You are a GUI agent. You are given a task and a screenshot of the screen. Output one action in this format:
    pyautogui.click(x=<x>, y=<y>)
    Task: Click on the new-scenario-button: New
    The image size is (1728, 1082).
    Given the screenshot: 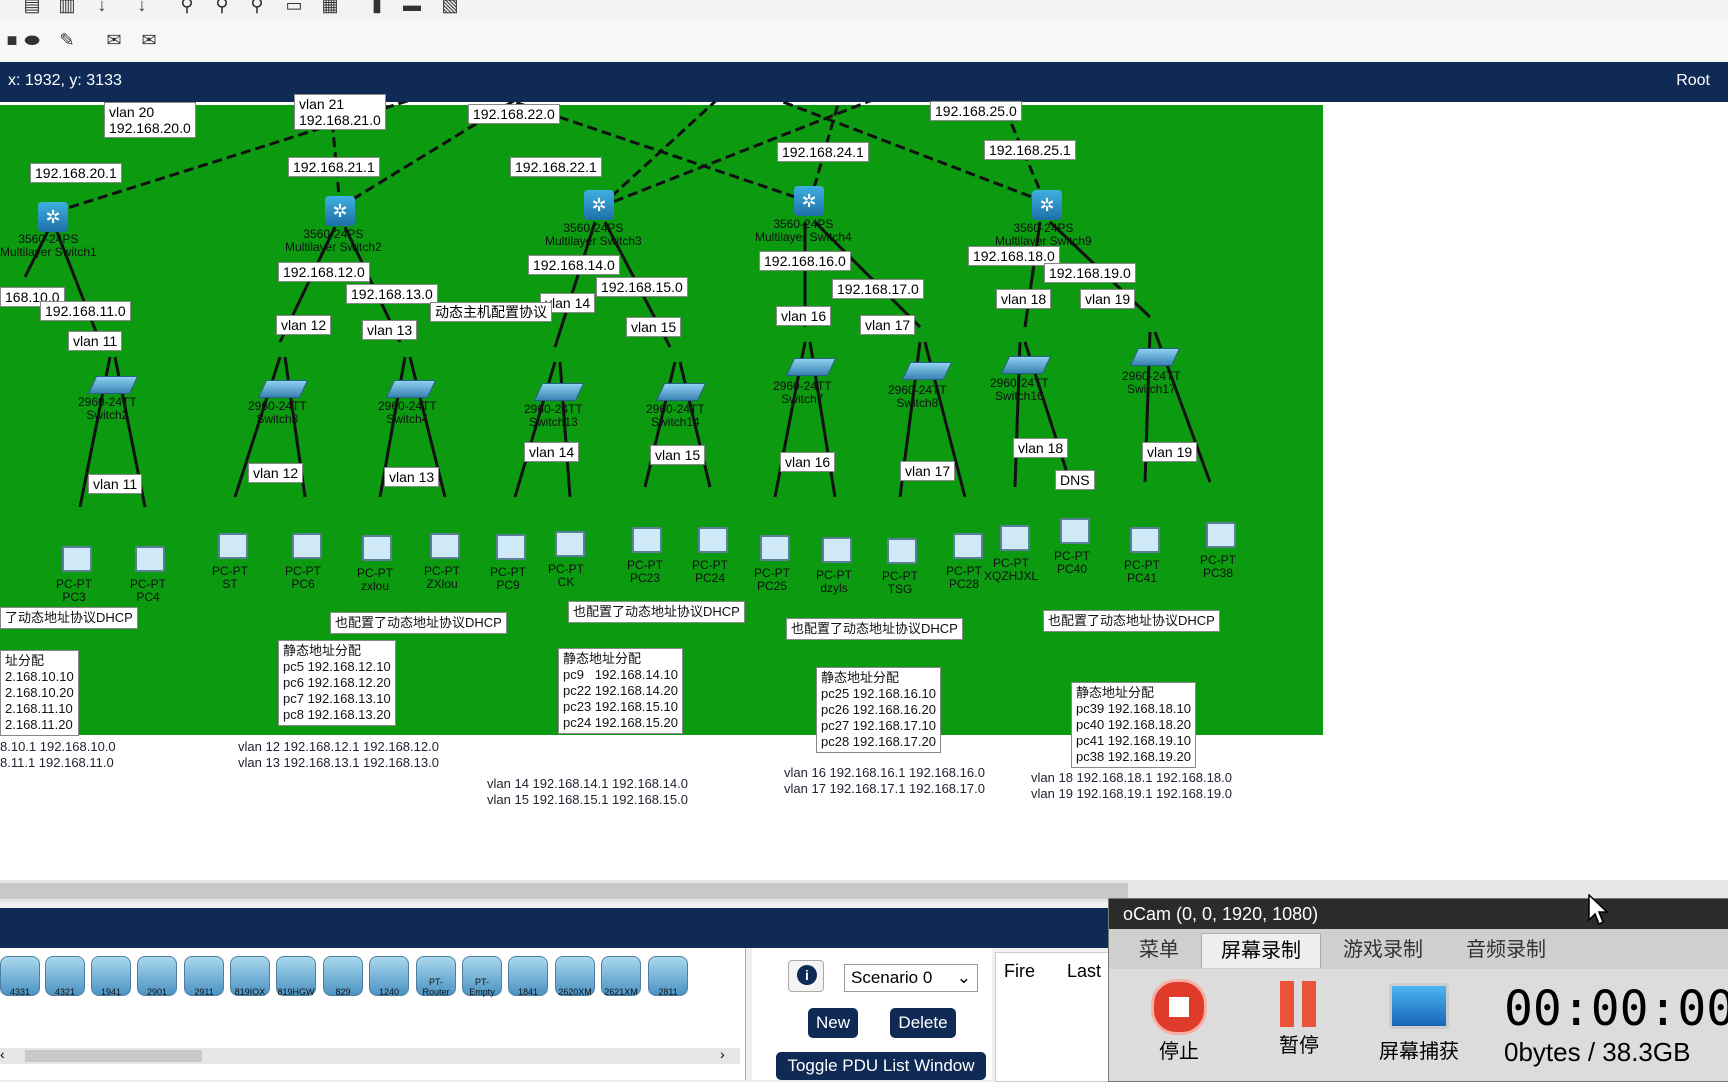 What is the action you would take?
    pyautogui.click(x=833, y=1023)
    